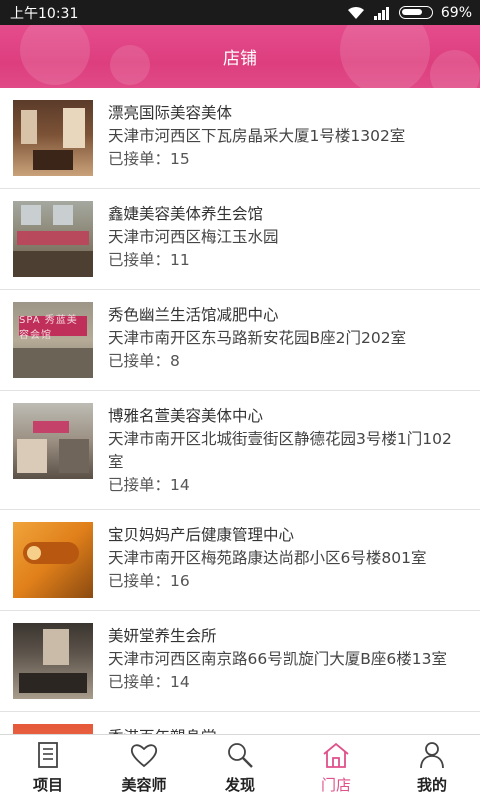 The height and width of the screenshot is (800, 480). Describe the element at coordinates (48, 755) in the screenshot. I see `document-icon` at that location.